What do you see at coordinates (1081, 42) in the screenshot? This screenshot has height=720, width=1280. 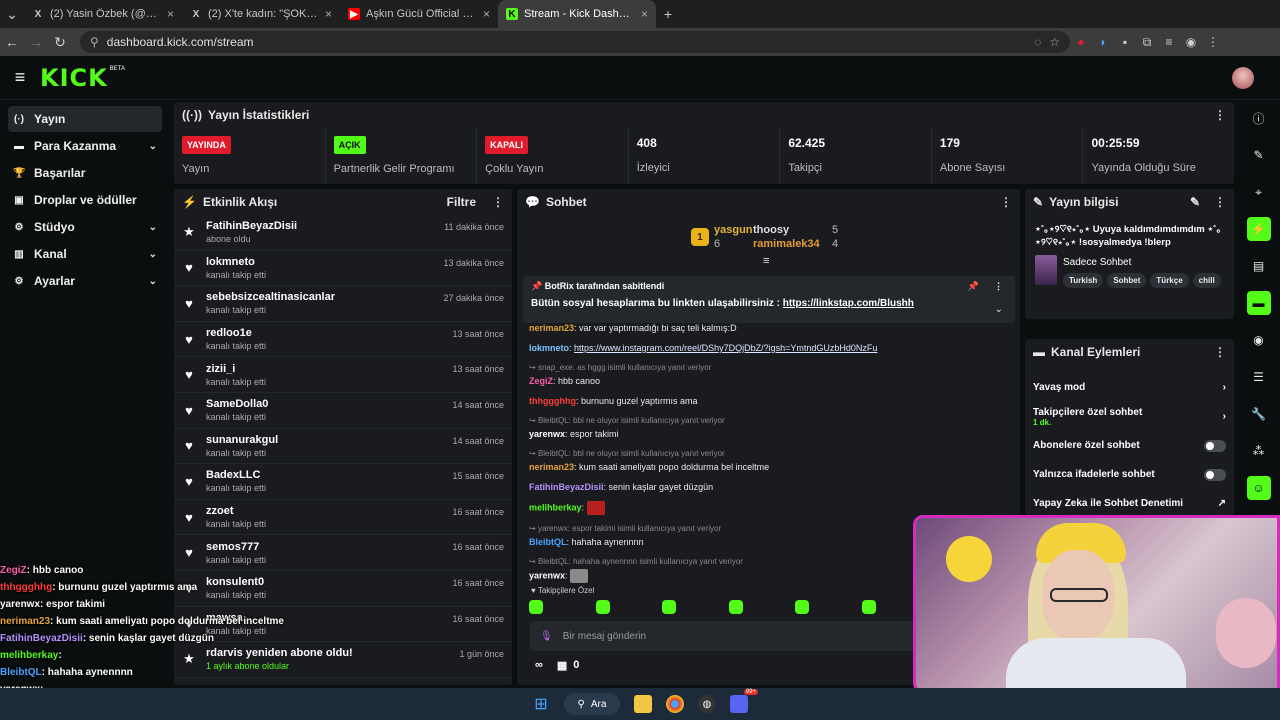 I see `extension-red-icon: ●` at bounding box center [1081, 42].